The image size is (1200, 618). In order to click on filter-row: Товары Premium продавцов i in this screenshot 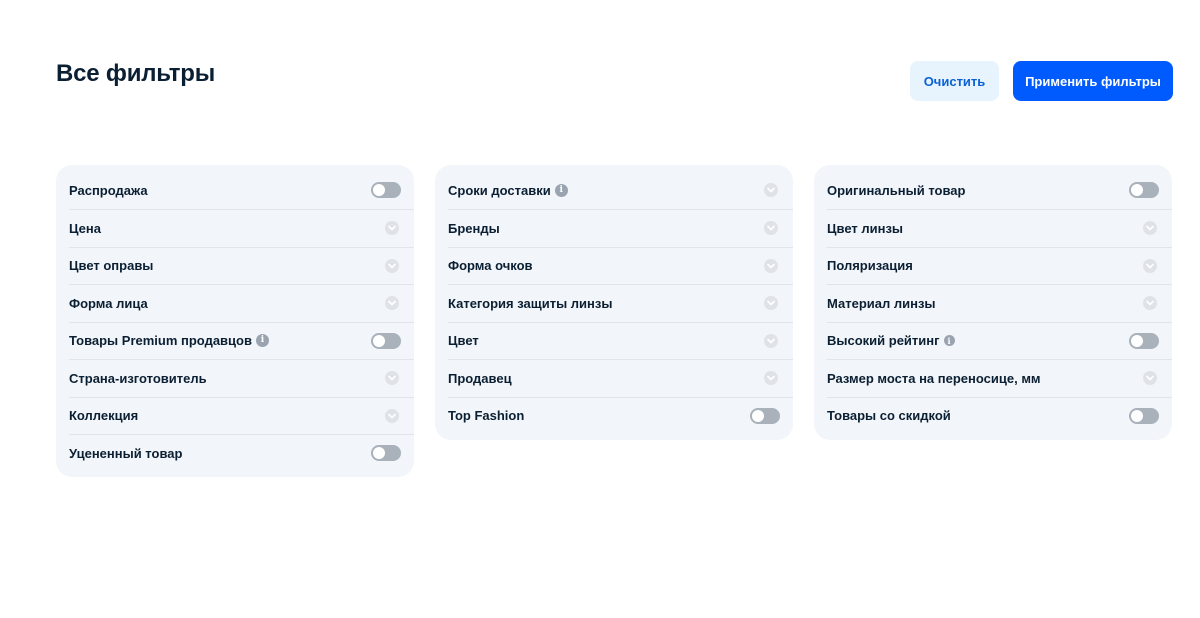, I will do `click(241, 340)`.